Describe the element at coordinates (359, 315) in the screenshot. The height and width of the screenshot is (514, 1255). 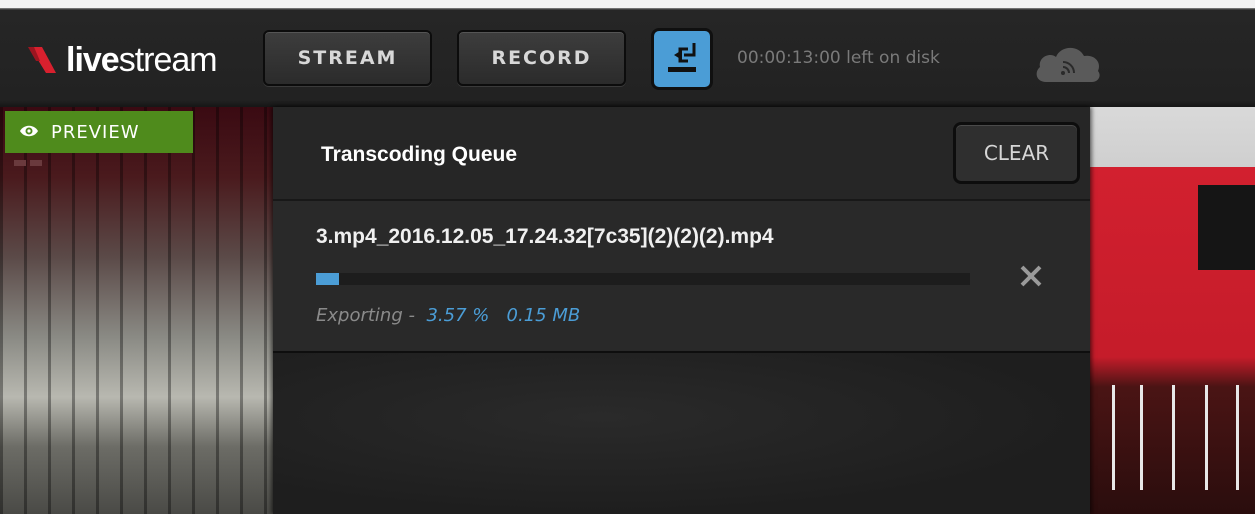
I see `status-text: Exporting` at that location.